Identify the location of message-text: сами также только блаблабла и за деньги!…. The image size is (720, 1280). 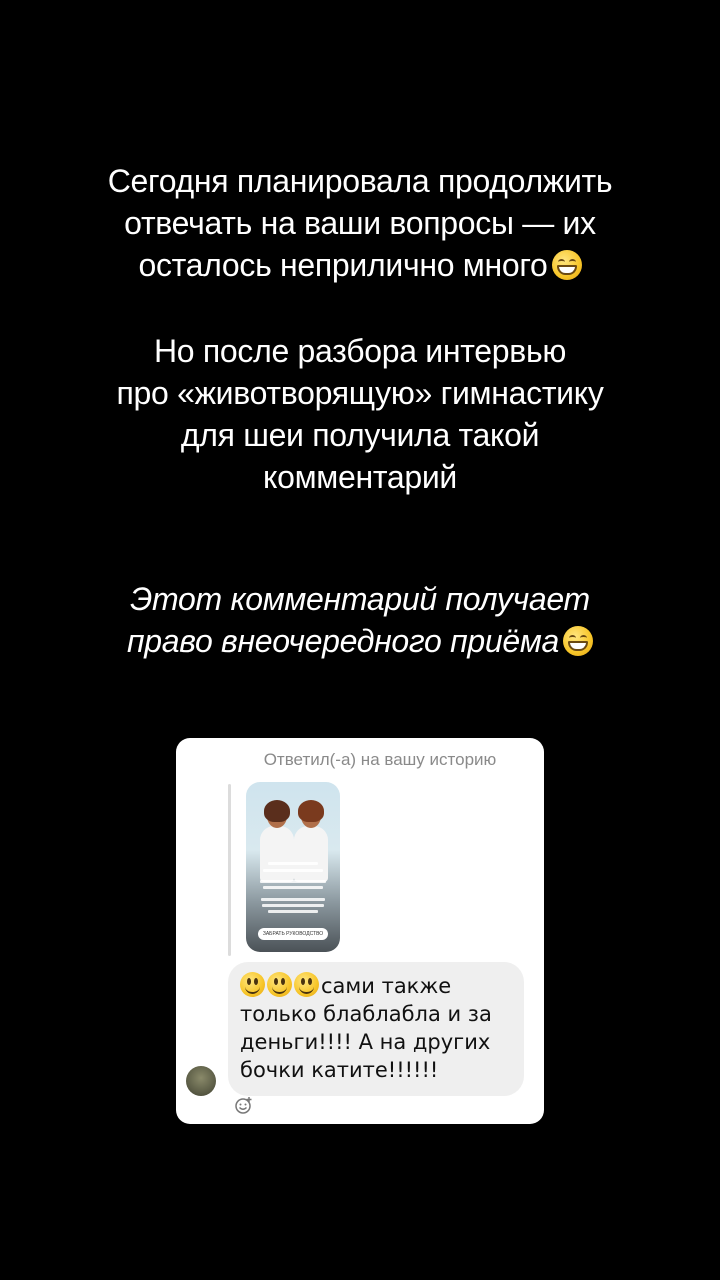
(380, 1028).